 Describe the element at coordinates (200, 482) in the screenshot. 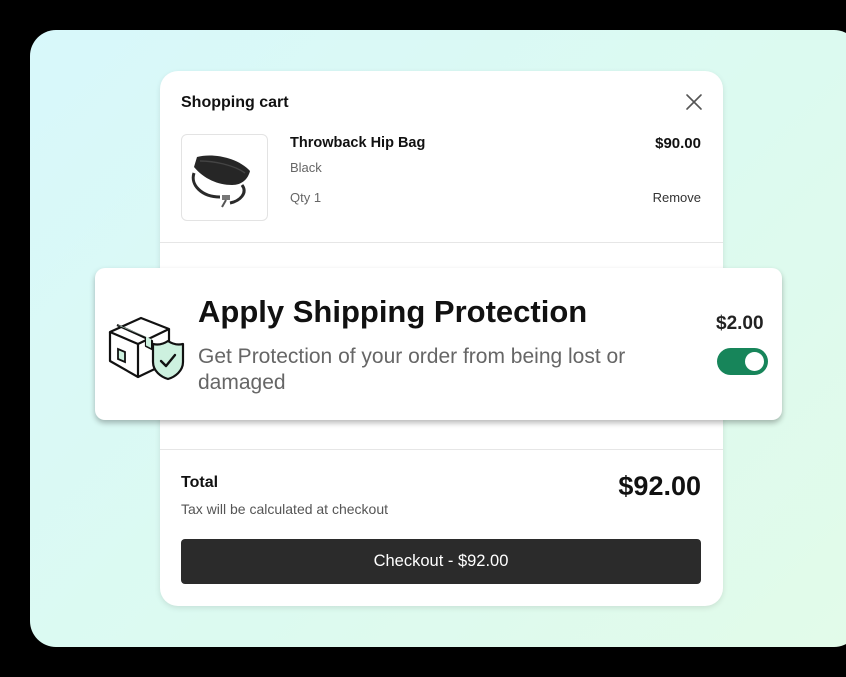

I see `total-label: Total` at that location.